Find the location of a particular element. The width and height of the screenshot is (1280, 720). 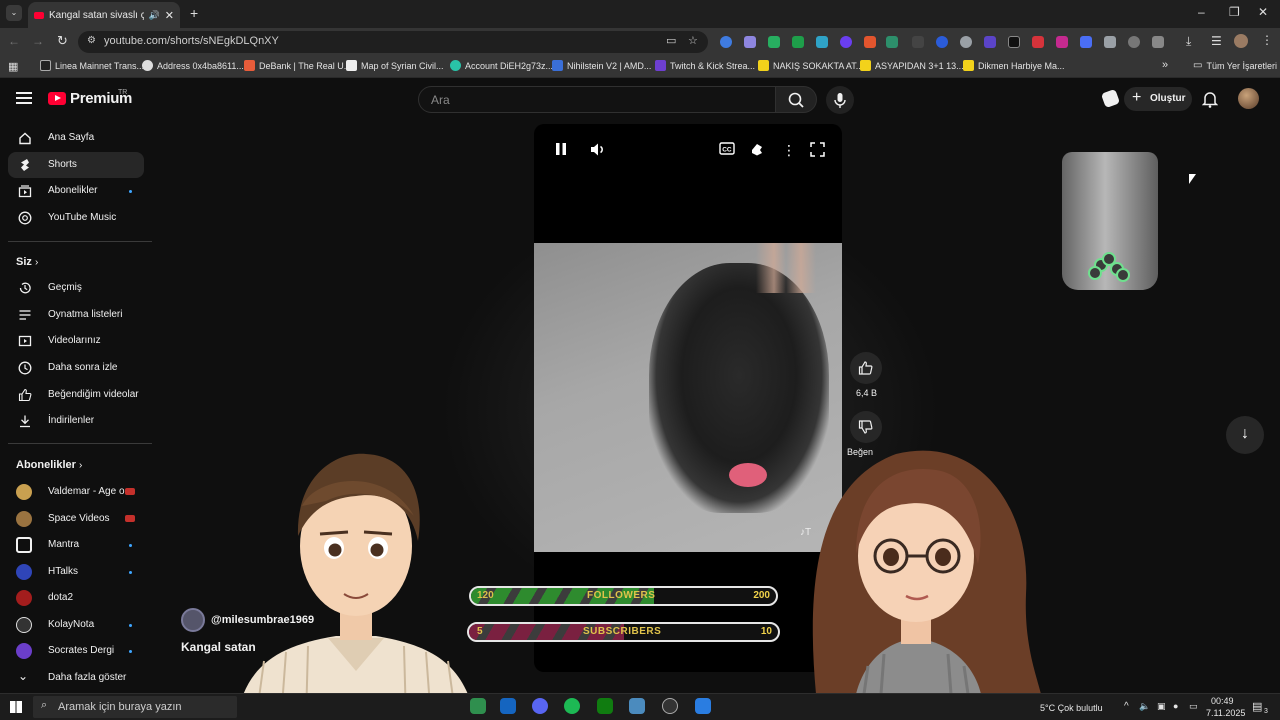

sidebar-item-subscriptions: Abonelikler is located at coordinates (76, 191).